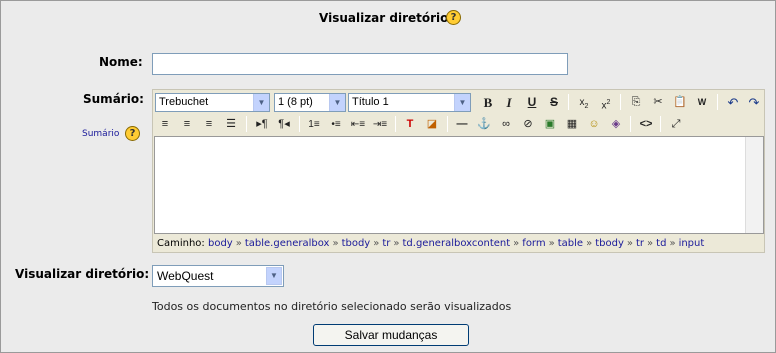 Image resolution: width=776 pixels, height=353 pixels. Describe the element at coordinates (384, 18) in the screenshot. I see `page-title: Visualizar diretório` at that location.